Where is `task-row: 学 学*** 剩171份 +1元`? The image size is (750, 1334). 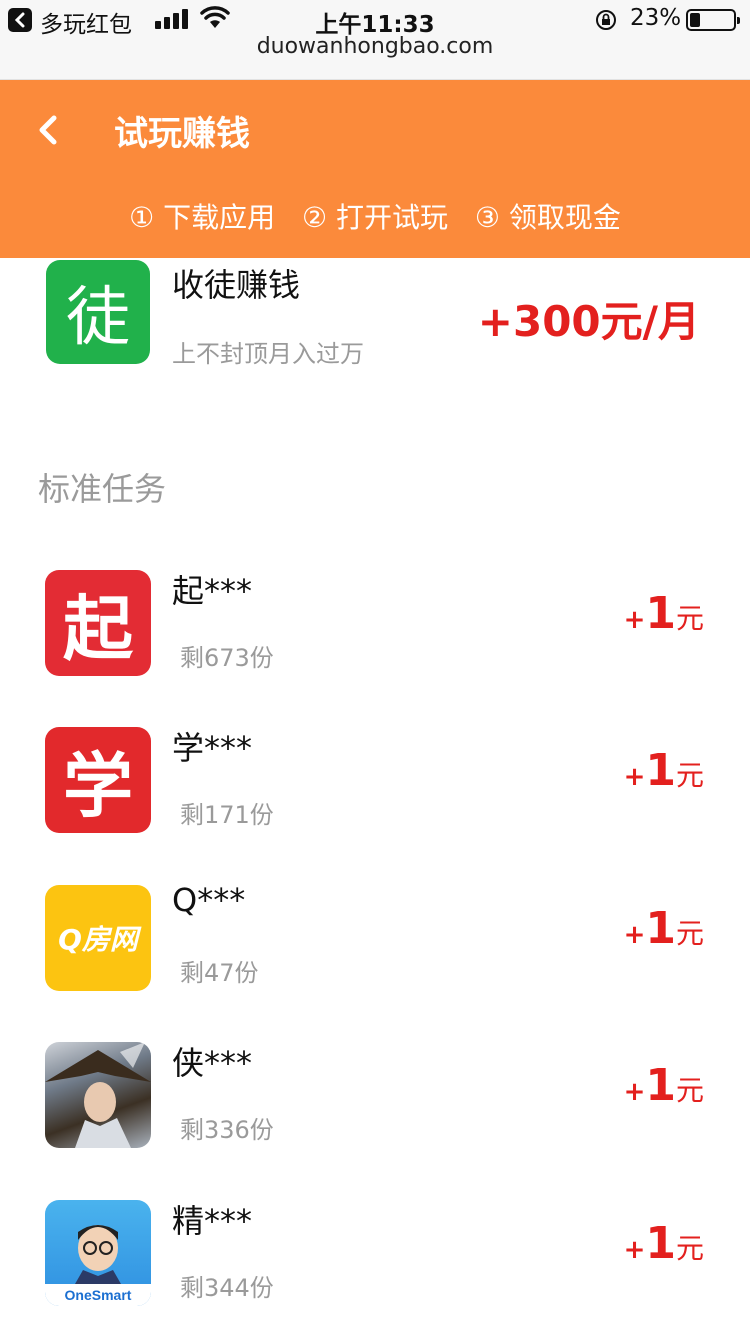
task-row: 学 学*** 剩171份 +1元 is located at coordinates (375, 794).